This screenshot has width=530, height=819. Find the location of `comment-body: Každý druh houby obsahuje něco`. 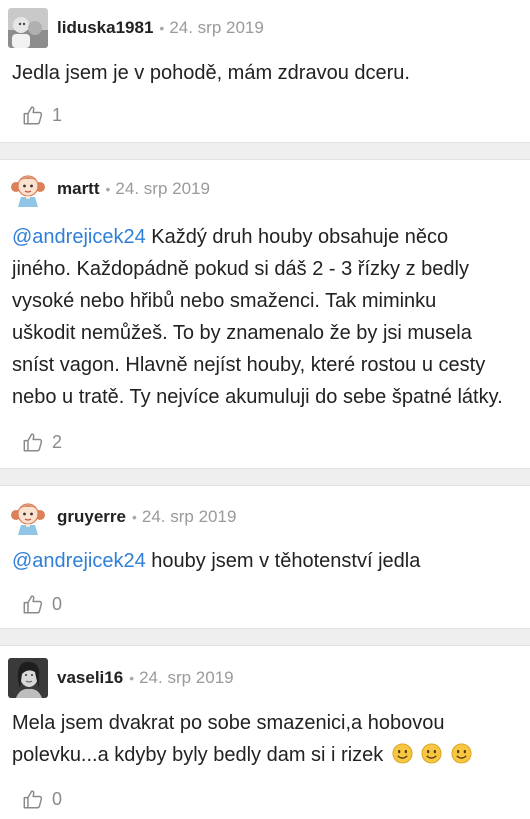

comment-body: Každý druh houby obsahuje něco is located at coordinates (297, 237).